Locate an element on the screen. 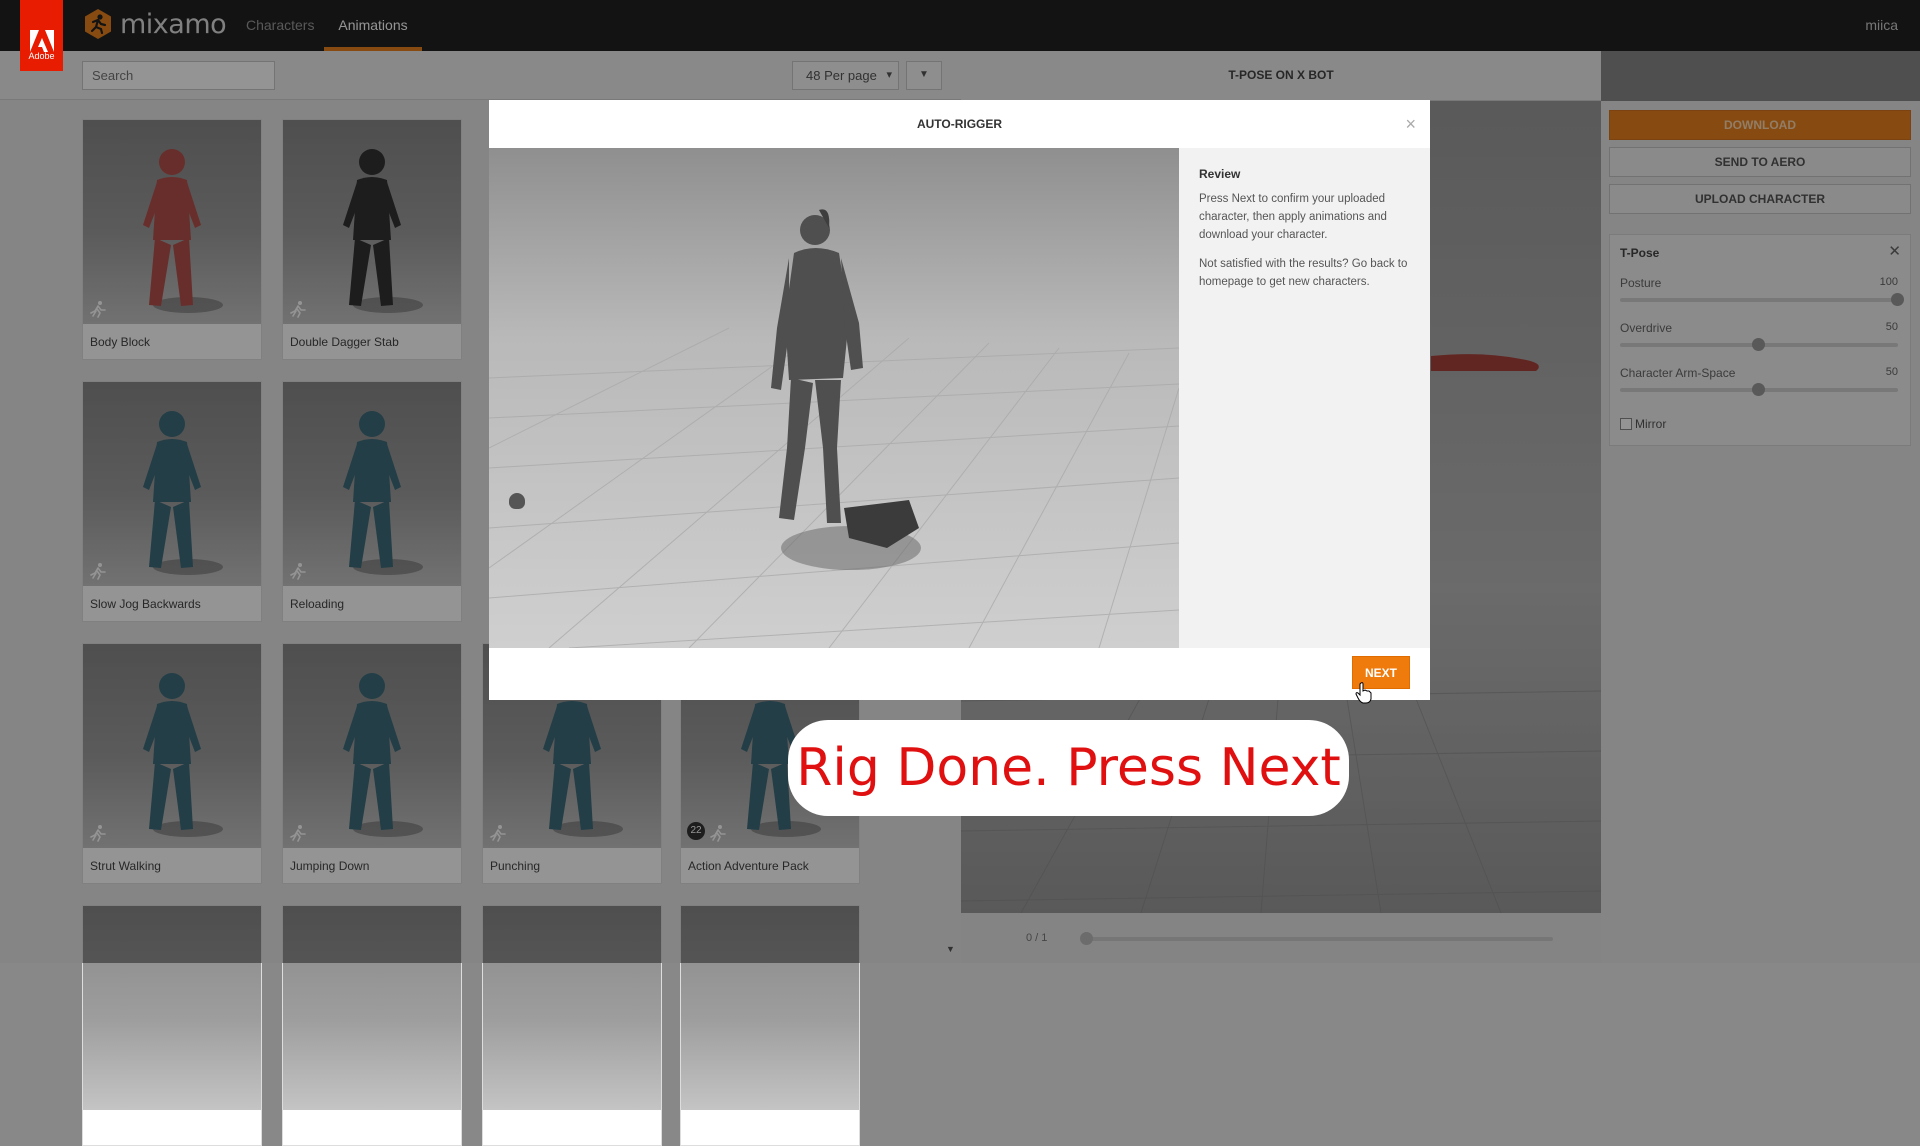  dialog-footer: NEXT is located at coordinates (959, 674).